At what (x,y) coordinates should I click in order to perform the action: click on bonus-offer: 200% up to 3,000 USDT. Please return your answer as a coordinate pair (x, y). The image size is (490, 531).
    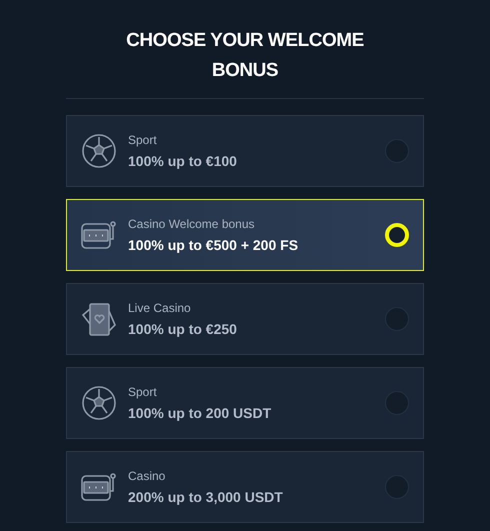
    Looking at the image, I should click on (206, 497).